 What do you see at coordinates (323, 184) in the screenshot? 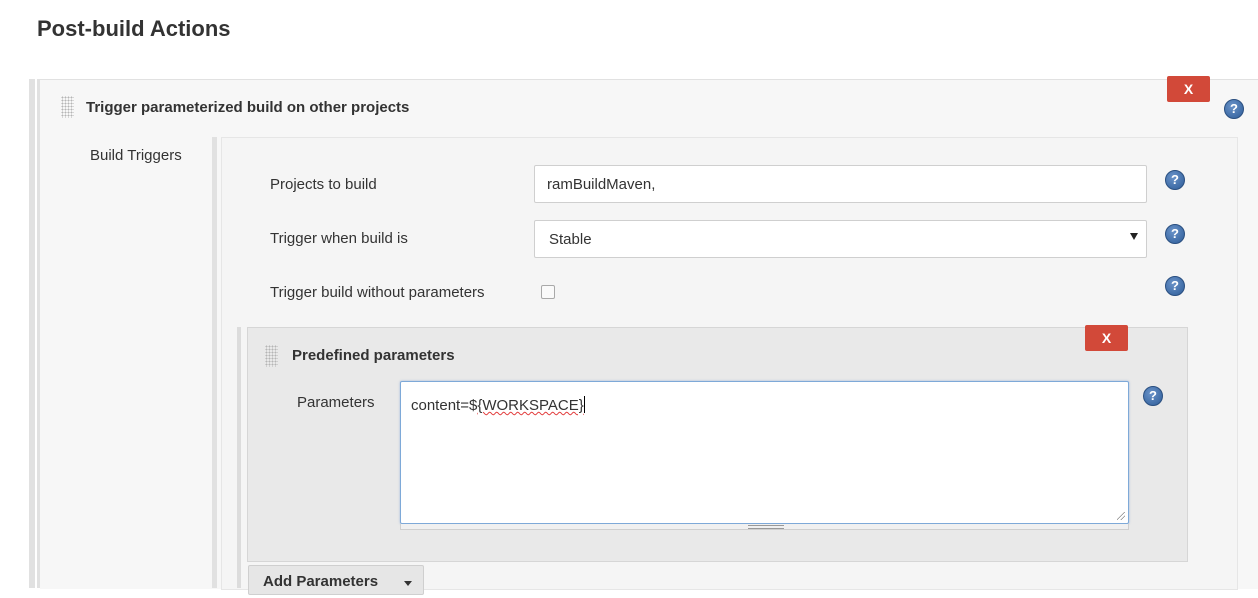
I see `projects-to-build-label: Projects to build` at bounding box center [323, 184].